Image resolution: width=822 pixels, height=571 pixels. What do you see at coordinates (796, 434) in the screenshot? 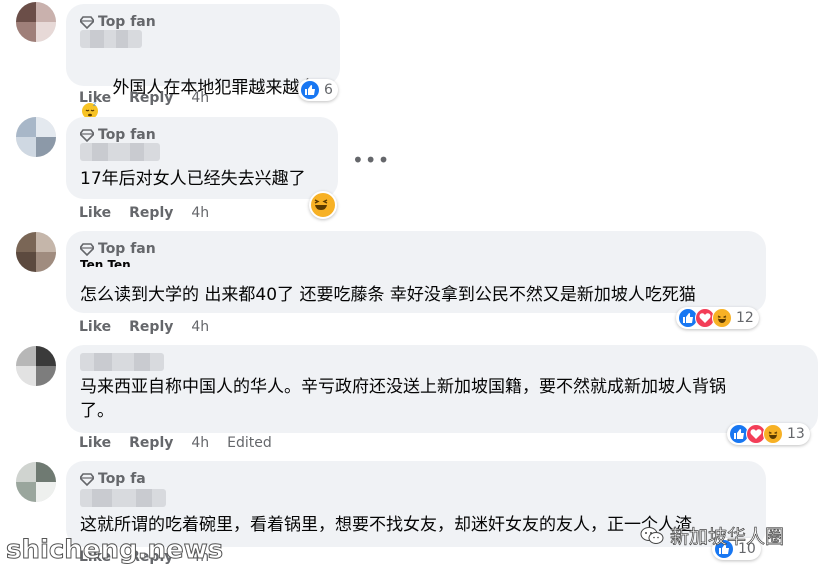
I see `reaction-count: 13` at bounding box center [796, 434].